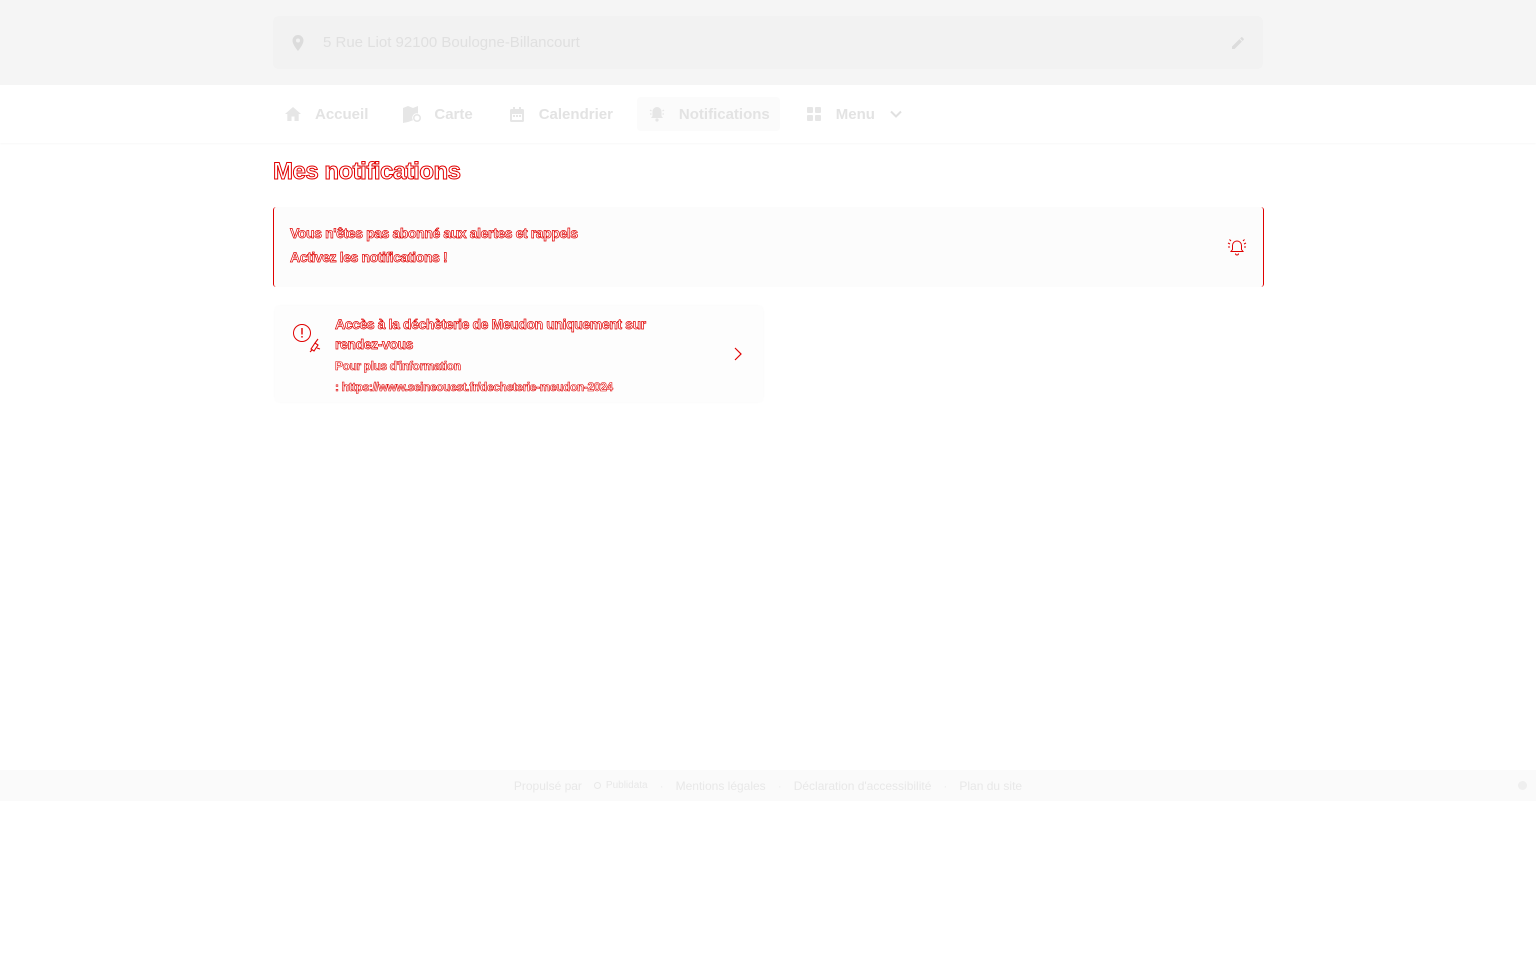 The height and width of the screenshot is (960, 1536). What do you see at coordinates (453, 114) in the screenshot?
I see `nav-label-carte: Carte` at bounding box center [453, 114].